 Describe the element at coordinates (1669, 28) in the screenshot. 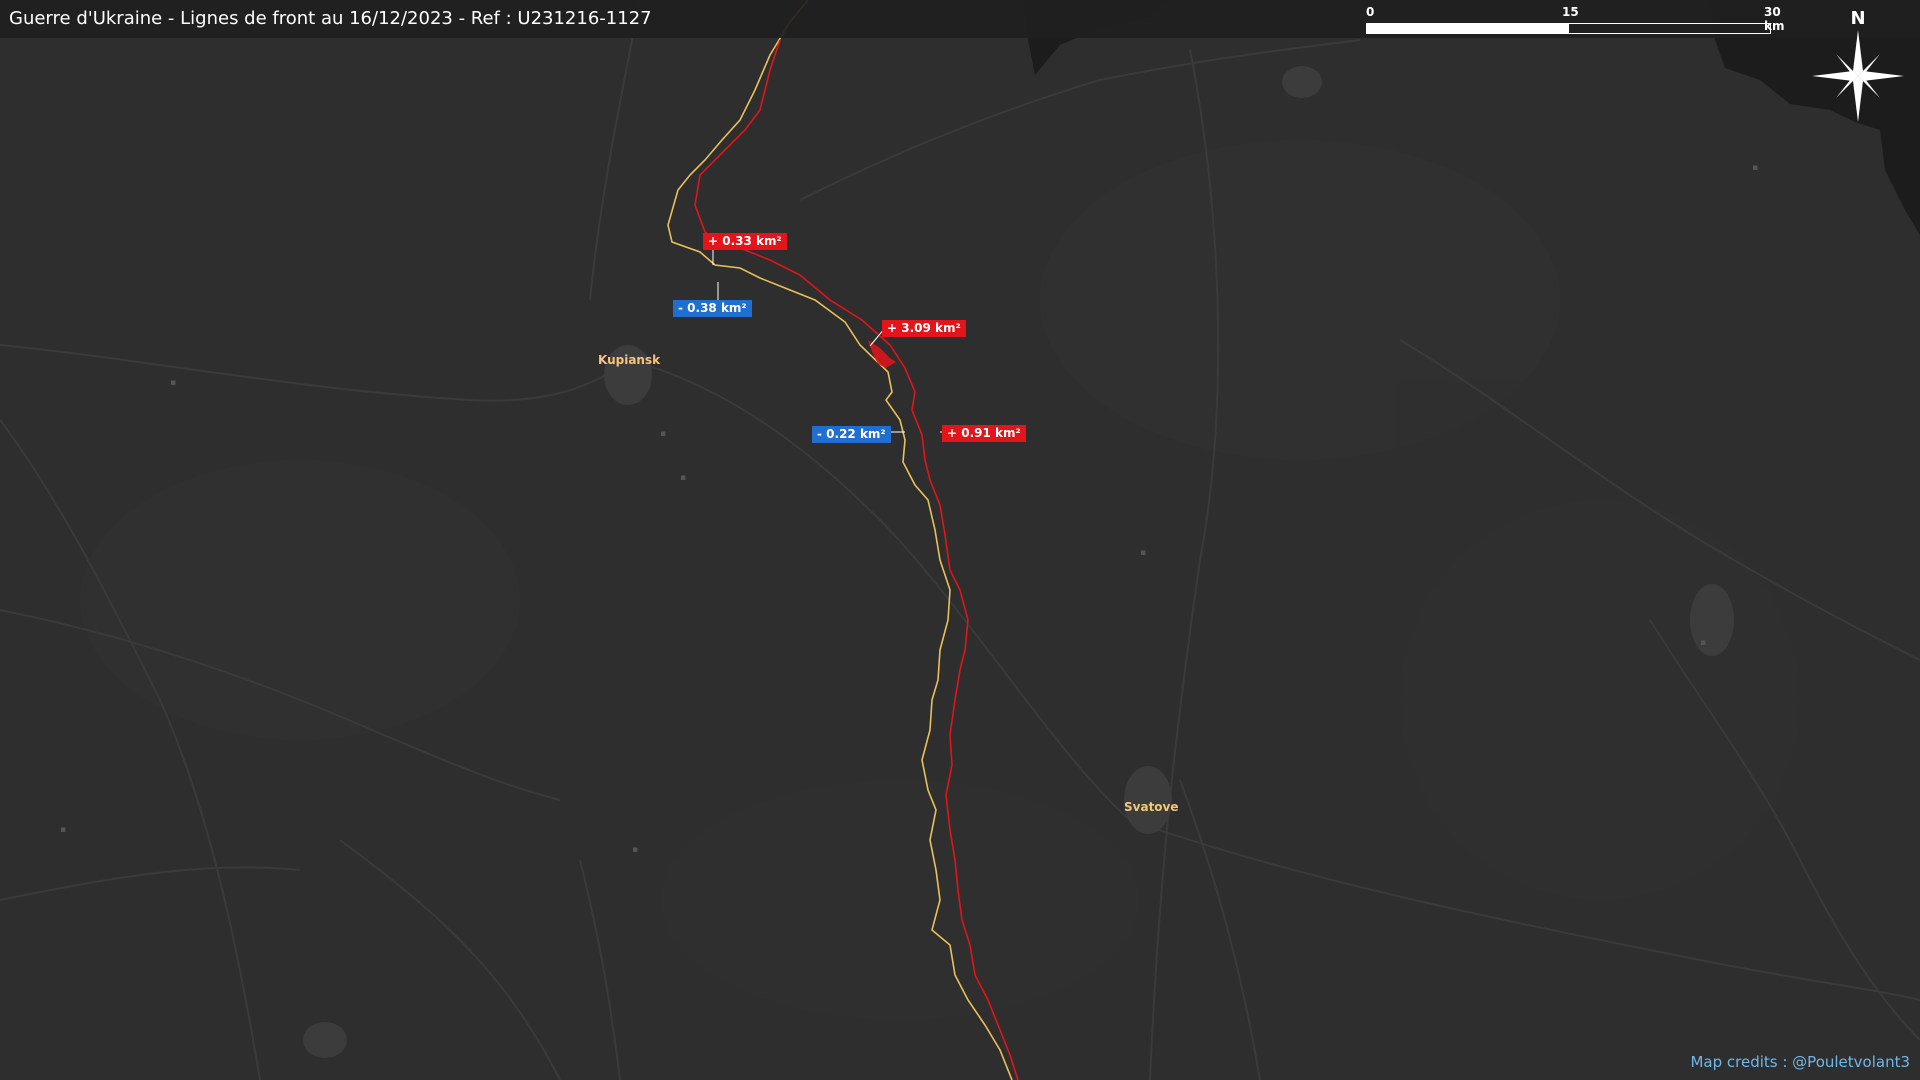

I see `scale-bar-empty` at that location.